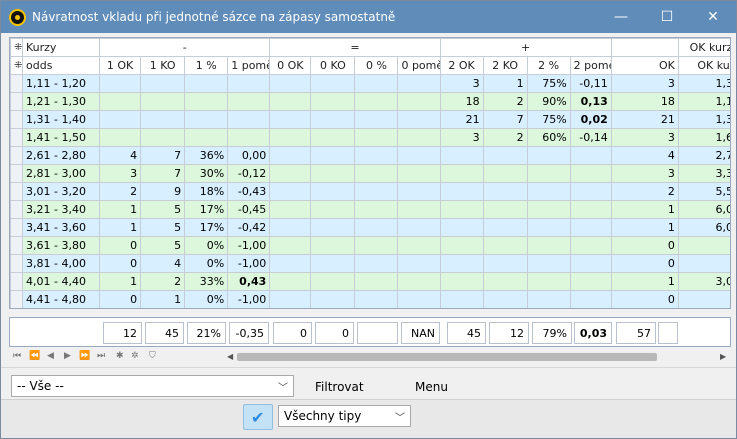  What do you see at coordinates (120, 209) in the screenshot?
I see `cell-c1ok: 1` at bounding box center [120, 209].